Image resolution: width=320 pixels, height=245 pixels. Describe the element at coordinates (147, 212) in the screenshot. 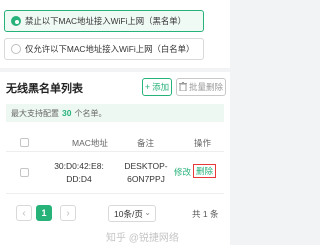

I see `chevron-down-icon: ⌄` at that location.